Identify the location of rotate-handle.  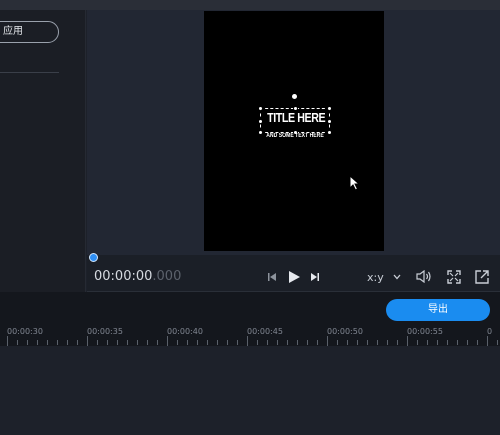
(294, 96).